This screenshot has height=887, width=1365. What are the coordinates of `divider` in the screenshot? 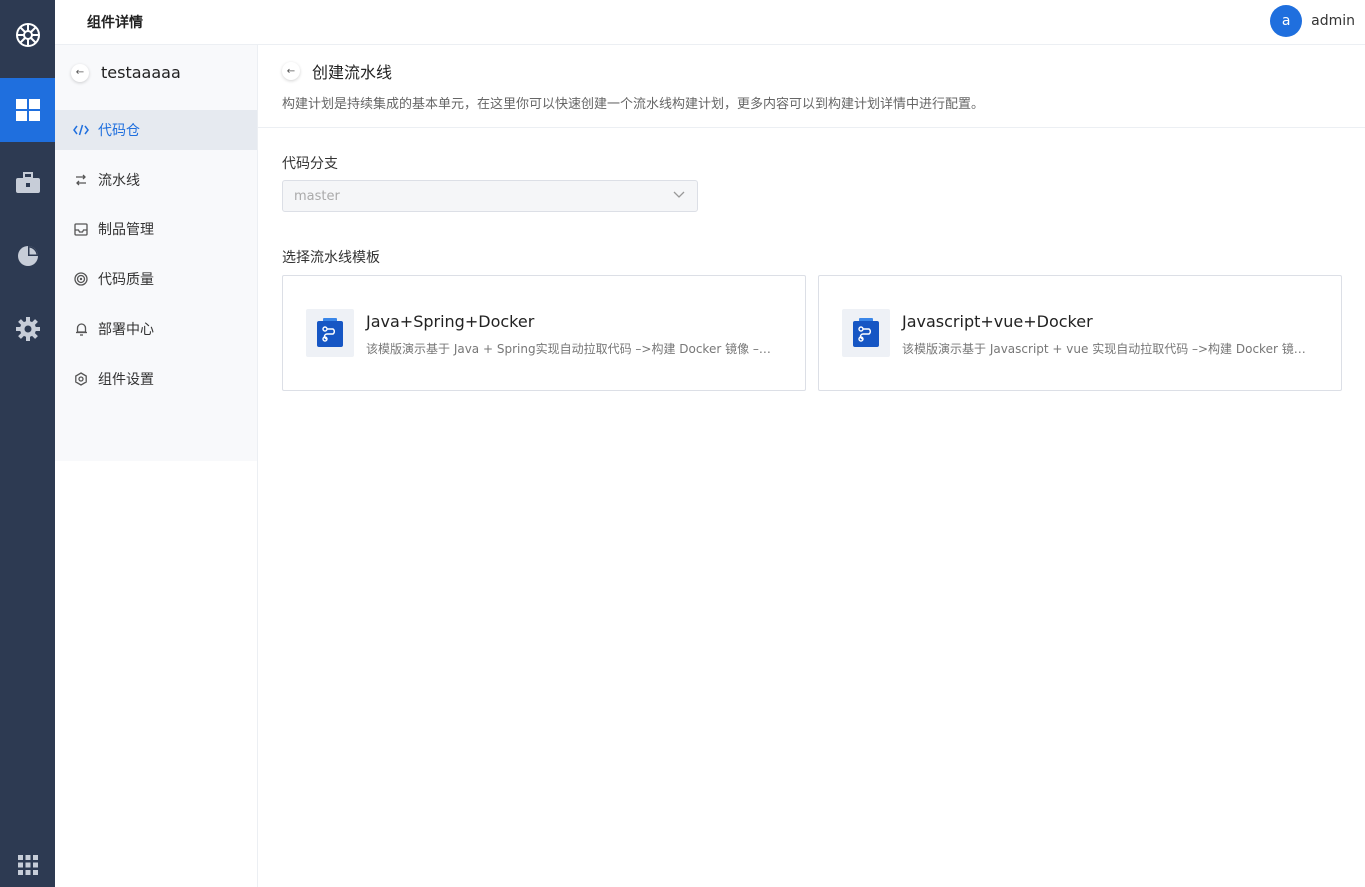 It's located at (811, 127).